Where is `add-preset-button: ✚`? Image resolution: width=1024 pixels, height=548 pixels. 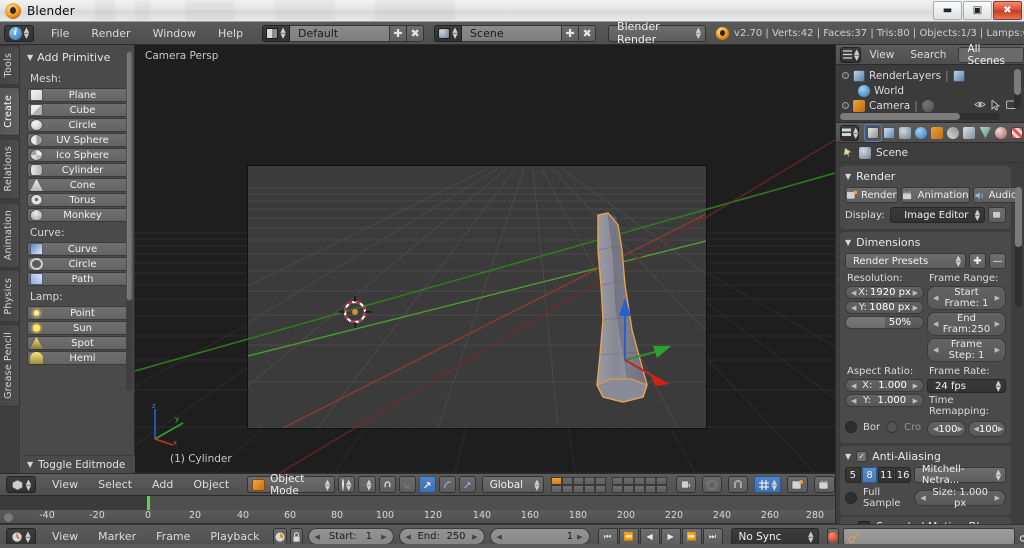
add-preset-button: ✚ is located at coordinates (977, 261).